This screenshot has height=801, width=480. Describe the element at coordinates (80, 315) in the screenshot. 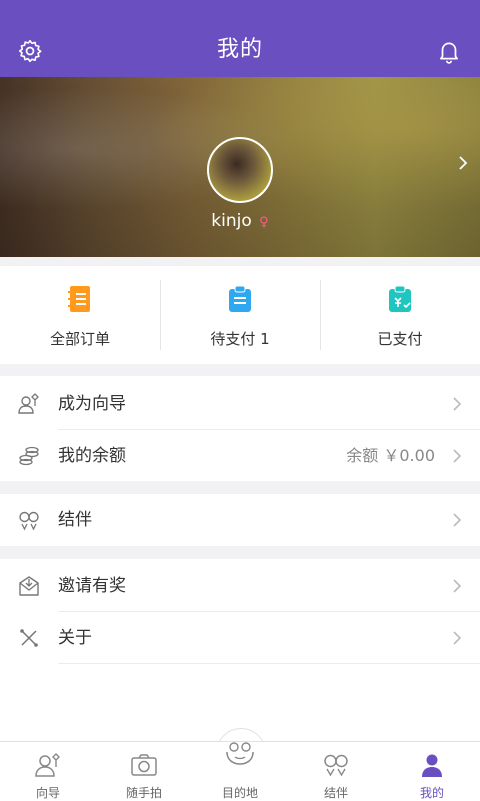

I see `all-orders-button: 全部订单` at that location.